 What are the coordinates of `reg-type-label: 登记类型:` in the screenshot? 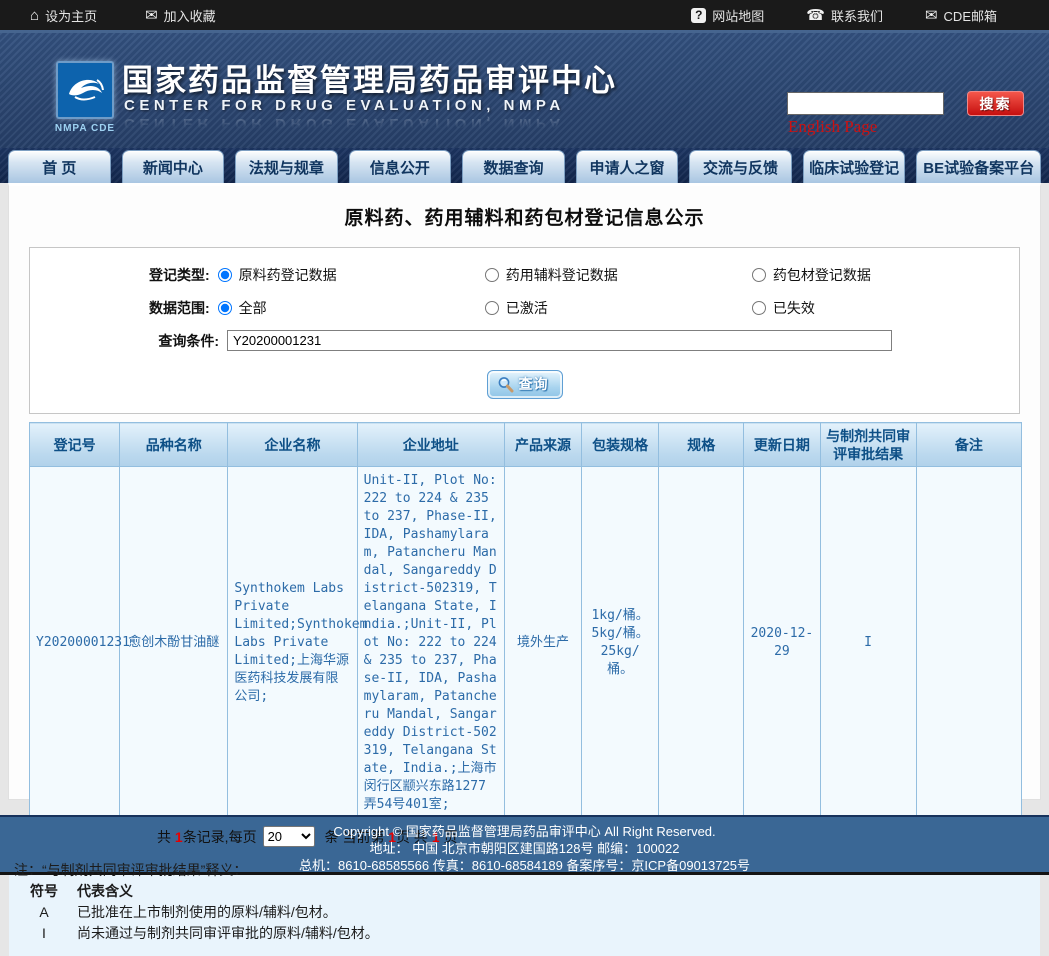 It's located at (179, 274).